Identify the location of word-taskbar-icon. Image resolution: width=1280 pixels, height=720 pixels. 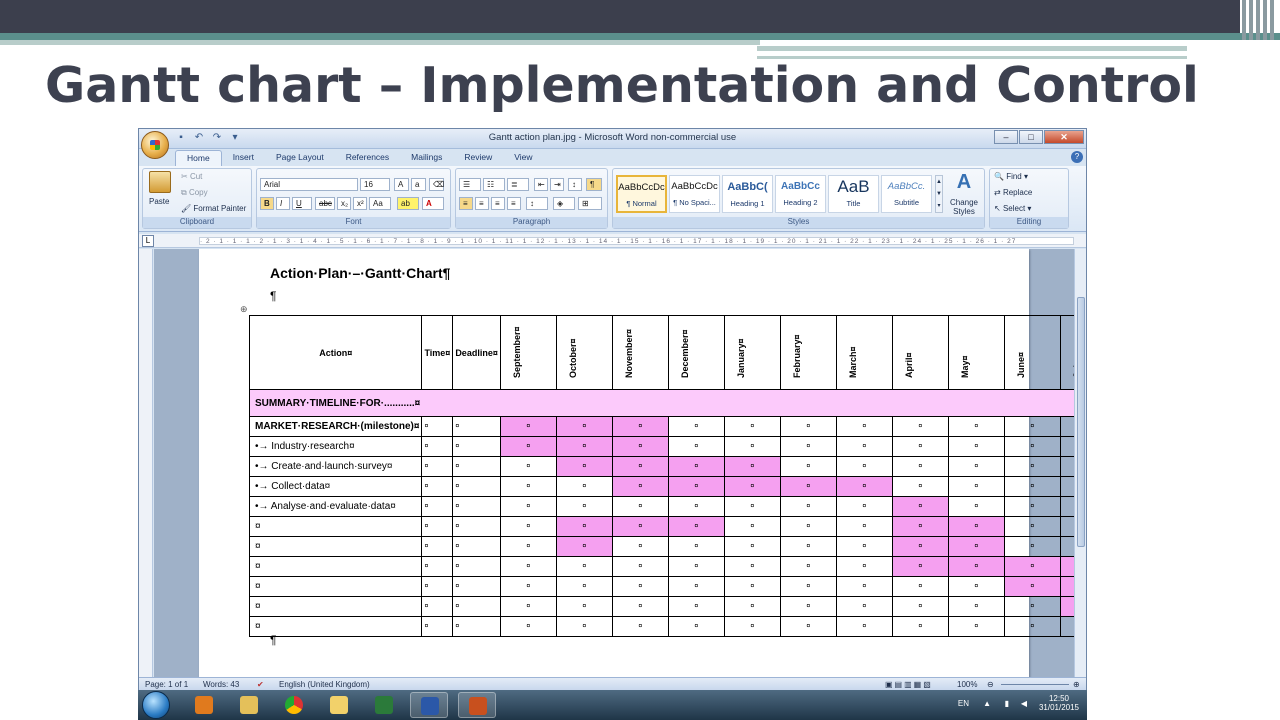
(429, 705).